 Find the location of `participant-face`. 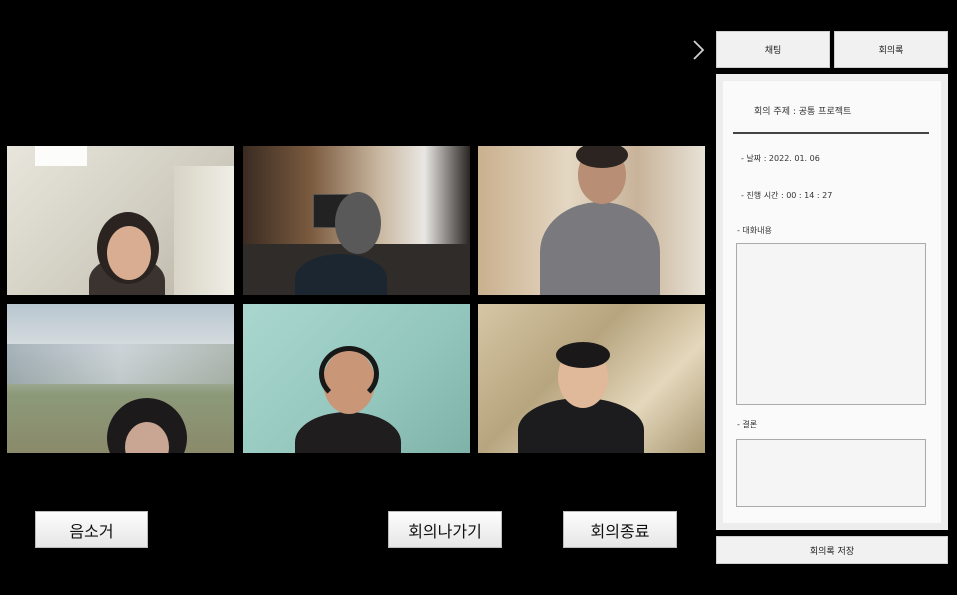

participant-face is located at coordinates (129, 253).